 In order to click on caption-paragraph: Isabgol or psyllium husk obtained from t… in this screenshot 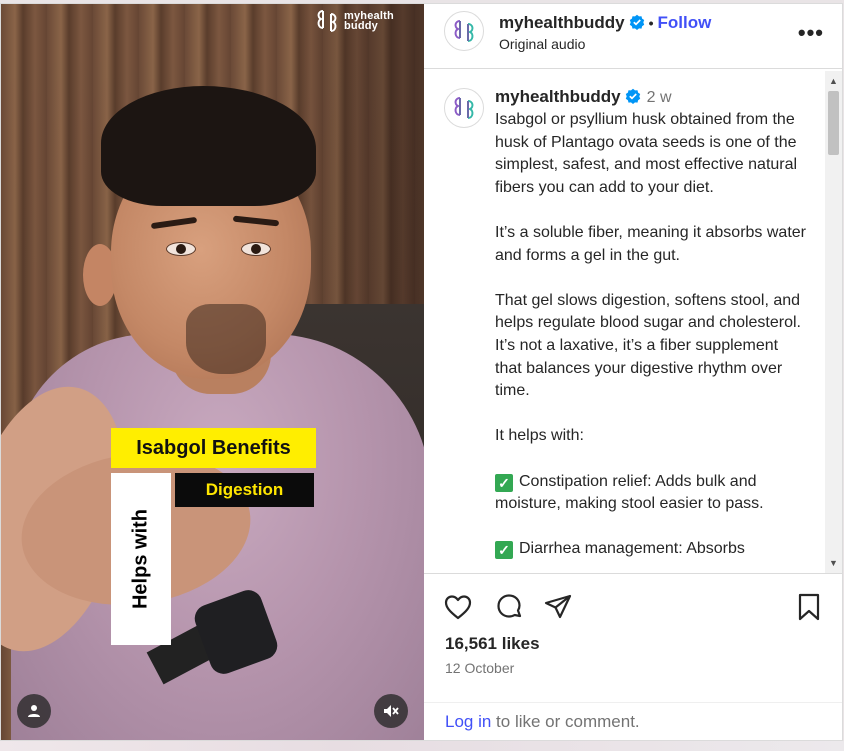, I will do `click(646, 153)`.